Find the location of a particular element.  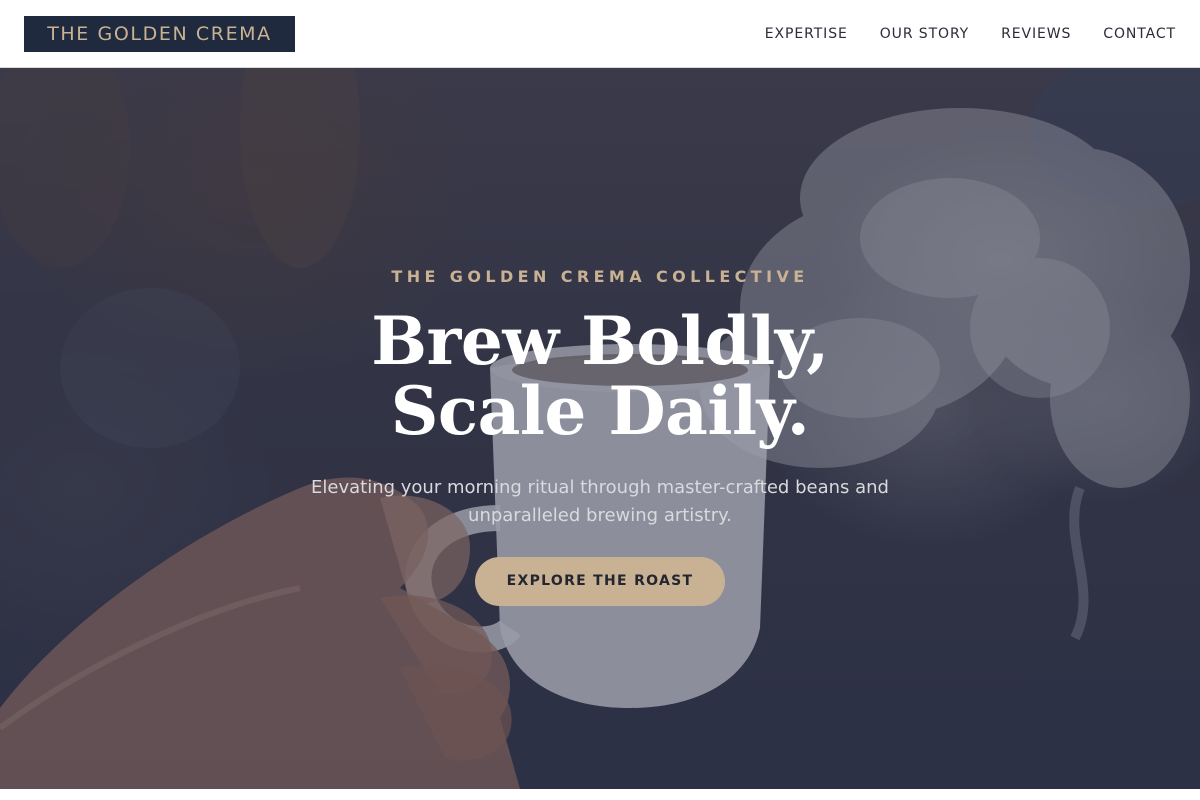

nav-link-our-story: OUR STORY is located at coordinates (924, 34).